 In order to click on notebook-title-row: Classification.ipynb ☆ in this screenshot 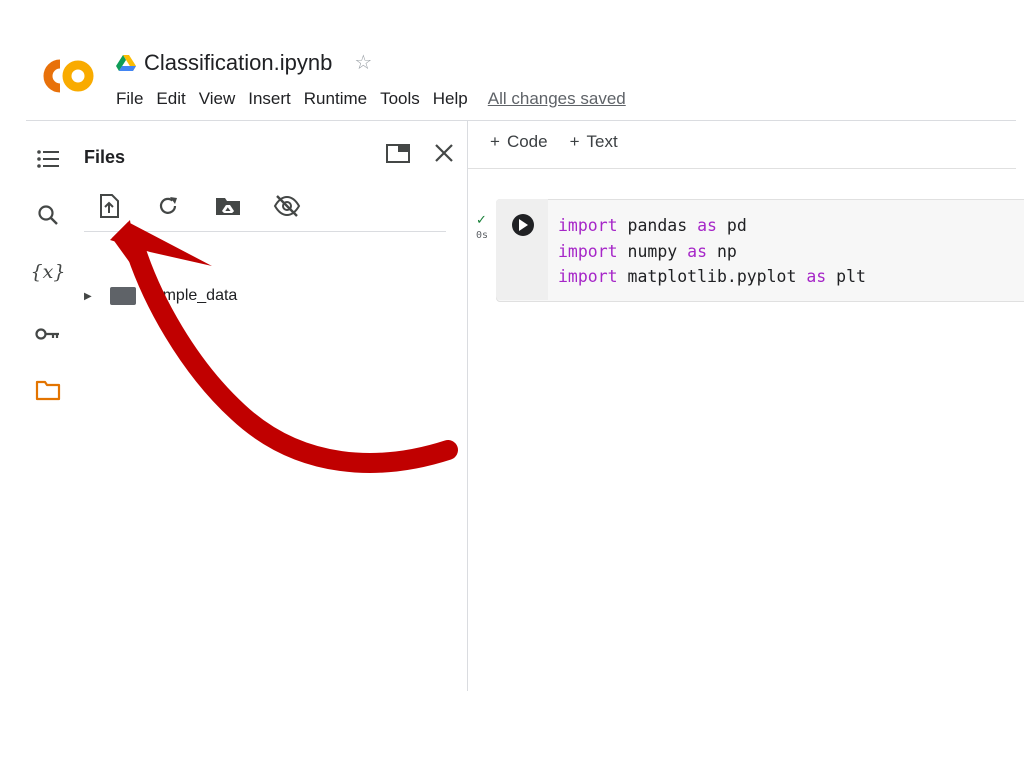, I will do `click(244, 63)`.